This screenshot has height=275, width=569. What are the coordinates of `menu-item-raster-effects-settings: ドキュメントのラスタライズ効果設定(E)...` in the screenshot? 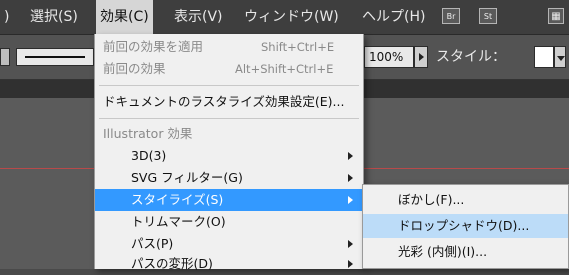 It's located at (229, 102).